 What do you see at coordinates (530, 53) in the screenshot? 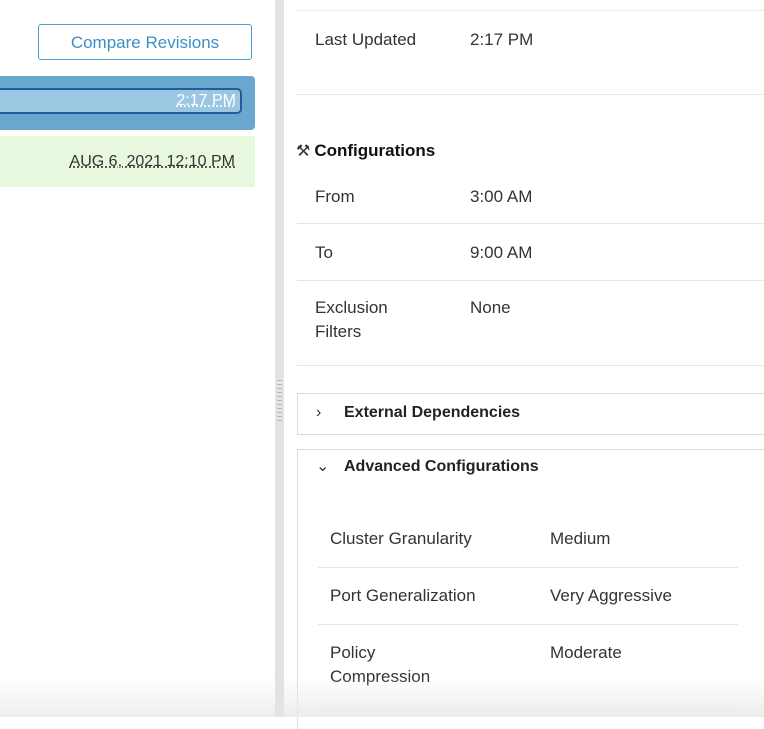
I see `last-updated-row: Last Updated 2:17 PM` at bounding box center [530, 53].